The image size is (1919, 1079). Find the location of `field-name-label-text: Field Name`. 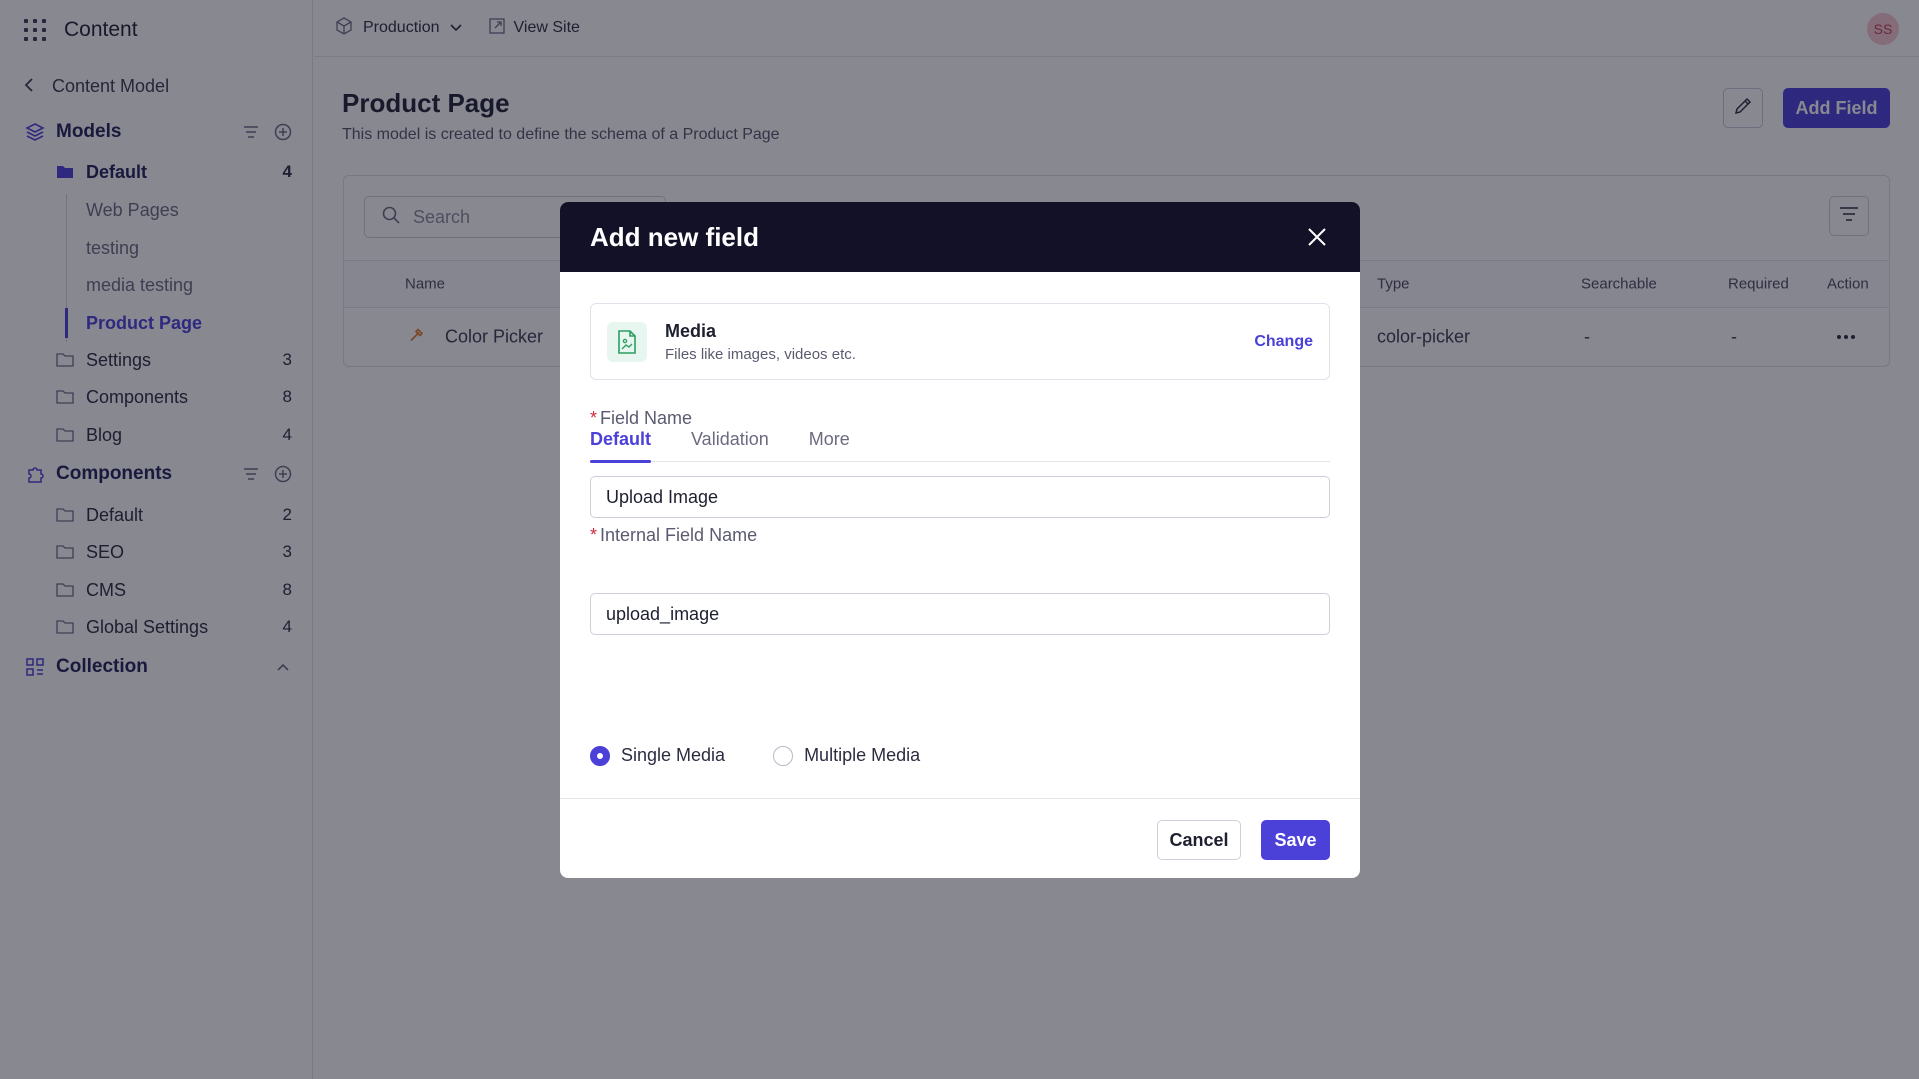

field-name-label-text: Field Name is located at coordinates (646, 418).